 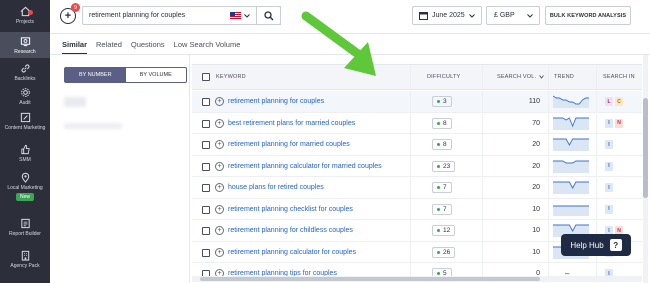 I want to click on sidebar-item-projects: Projects, so click(x=25, y=17).